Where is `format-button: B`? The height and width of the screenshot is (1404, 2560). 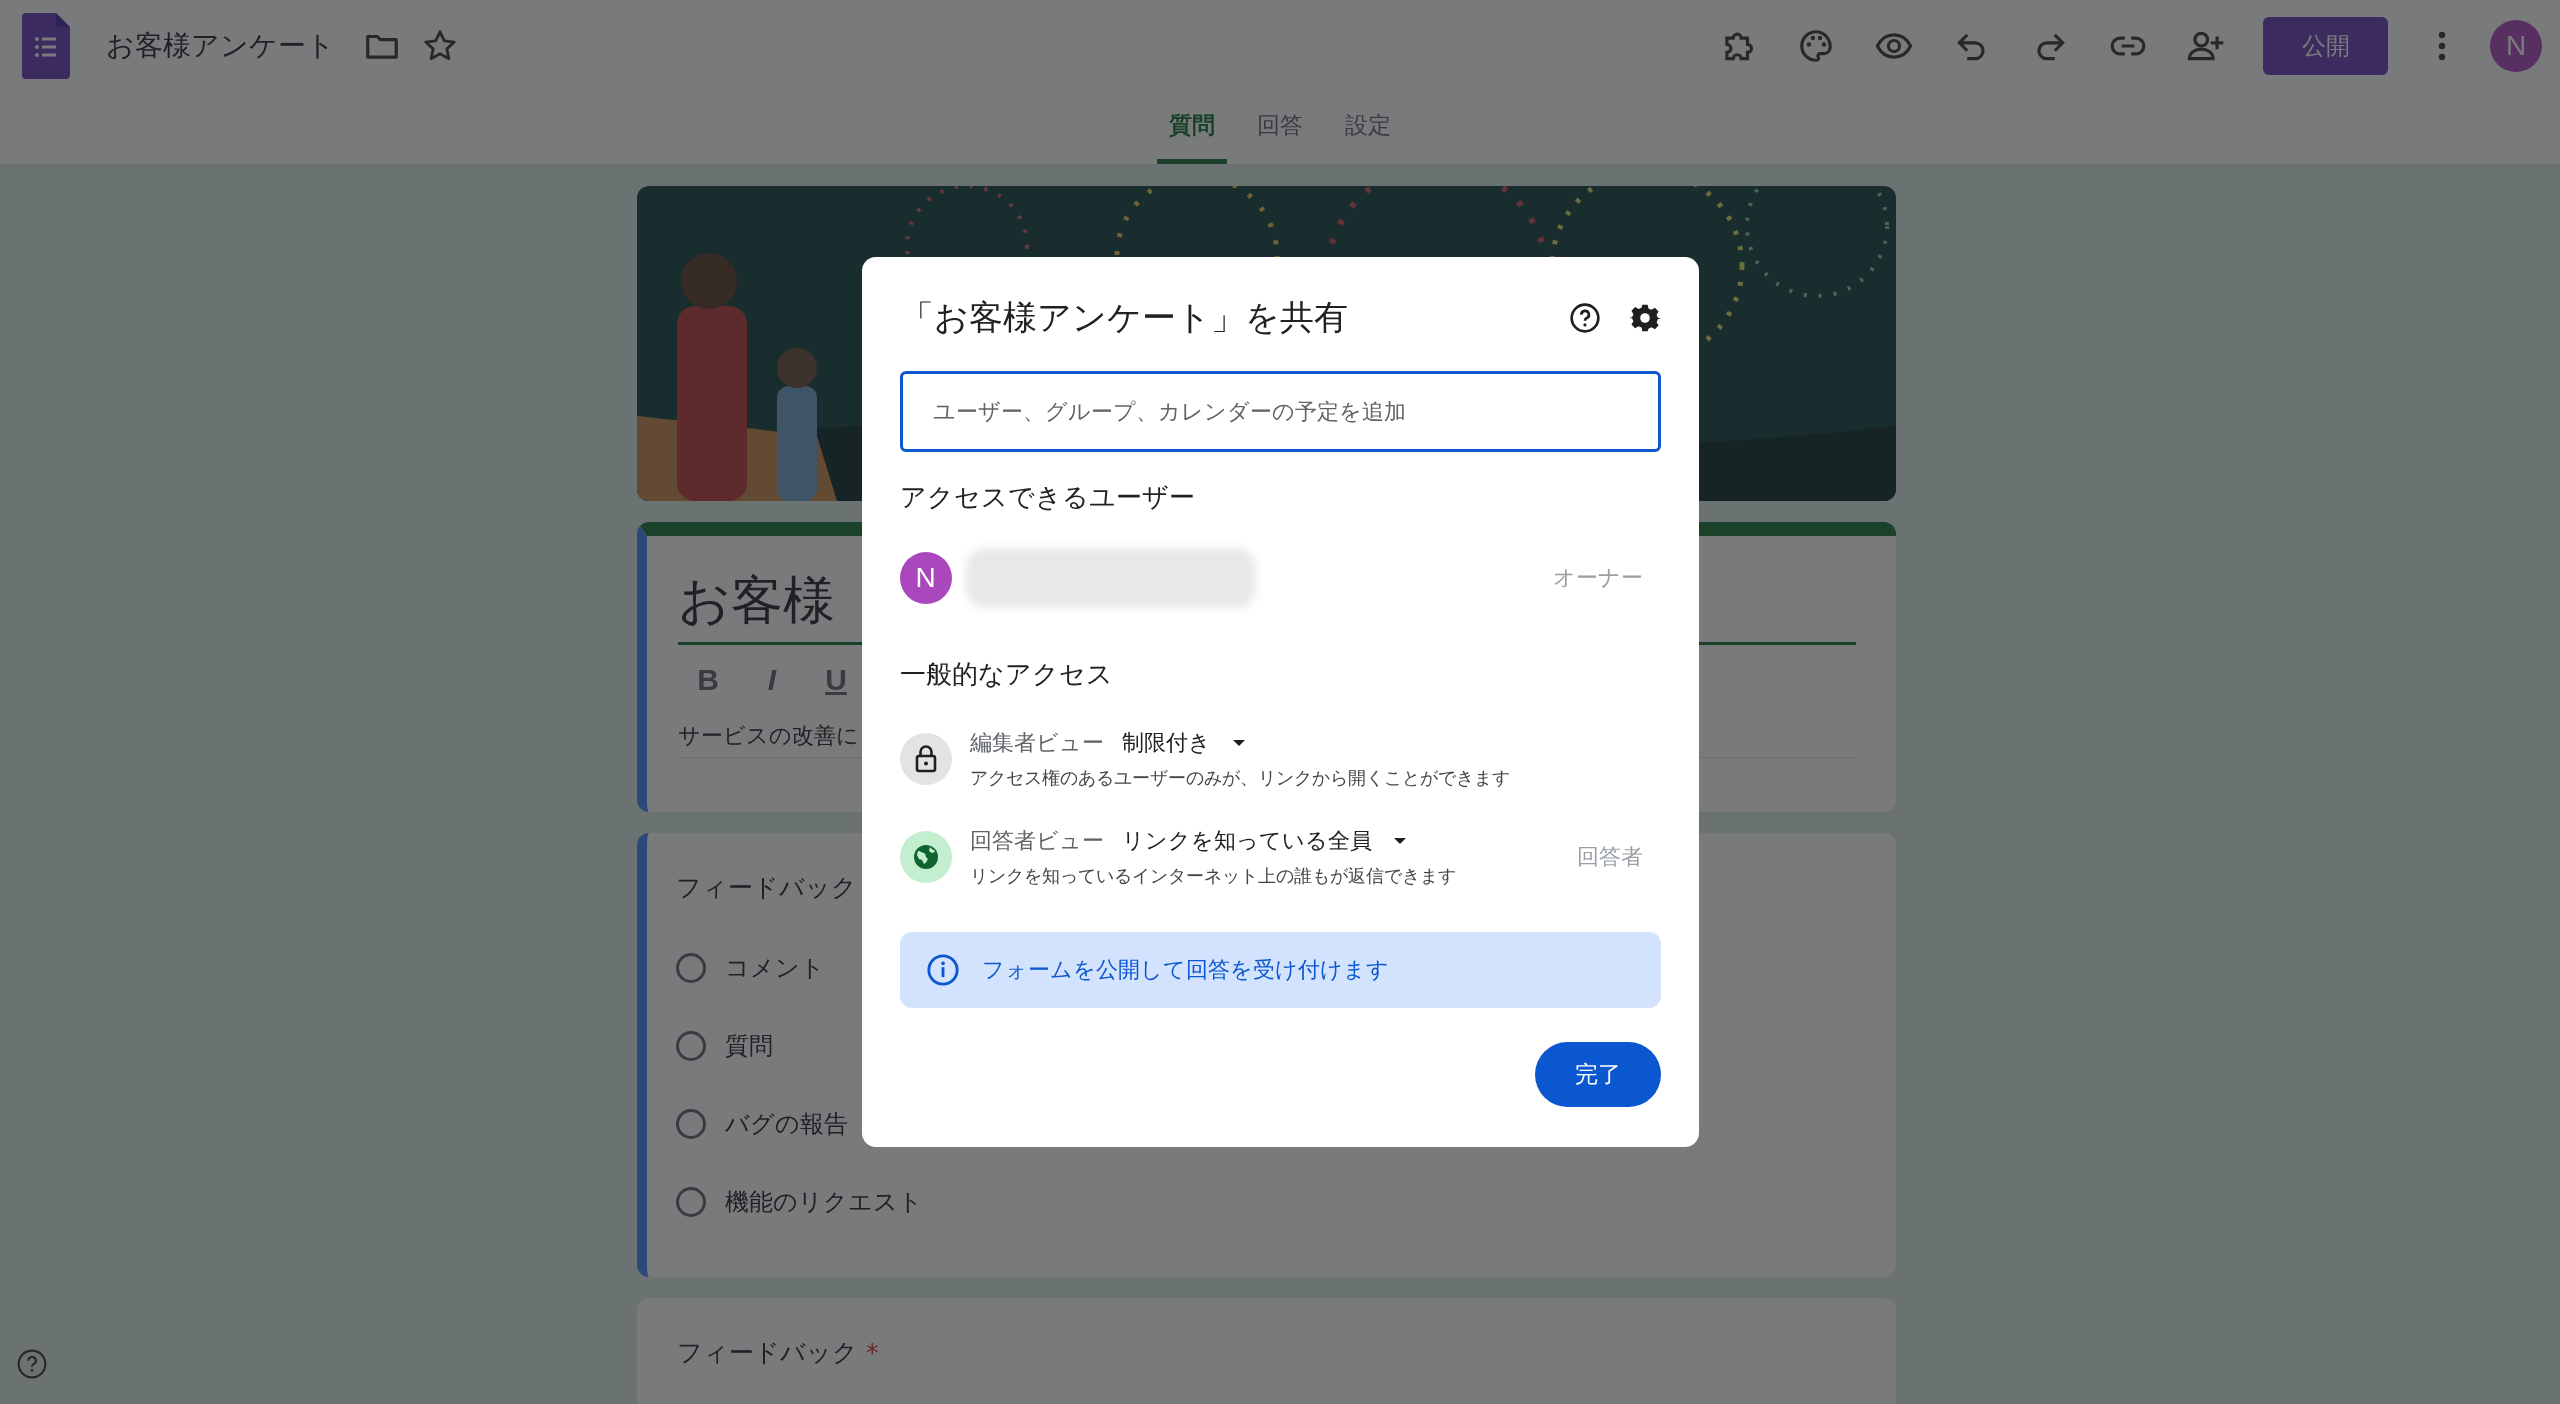 format-button: B is located at coordinates (708, 680).